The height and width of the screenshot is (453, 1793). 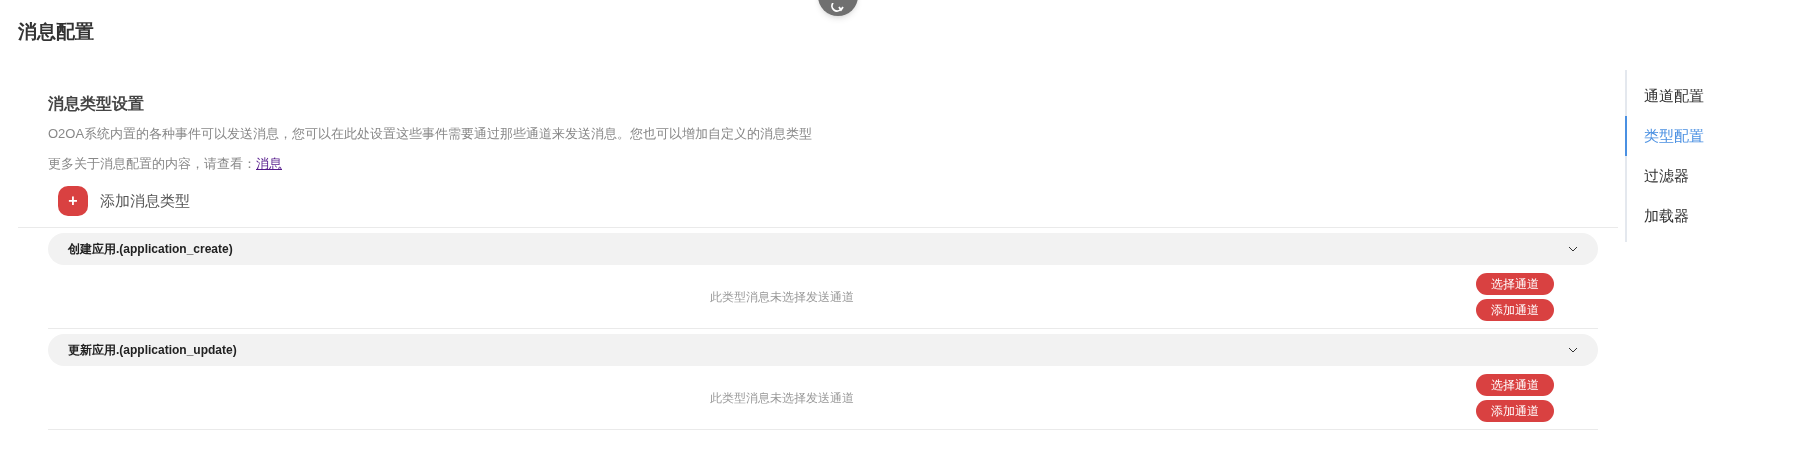 What do you see at coordinates (1695, 176) in the screenshot?
I see `nav-item: 过滤器` at bounding box center [1695, 176].